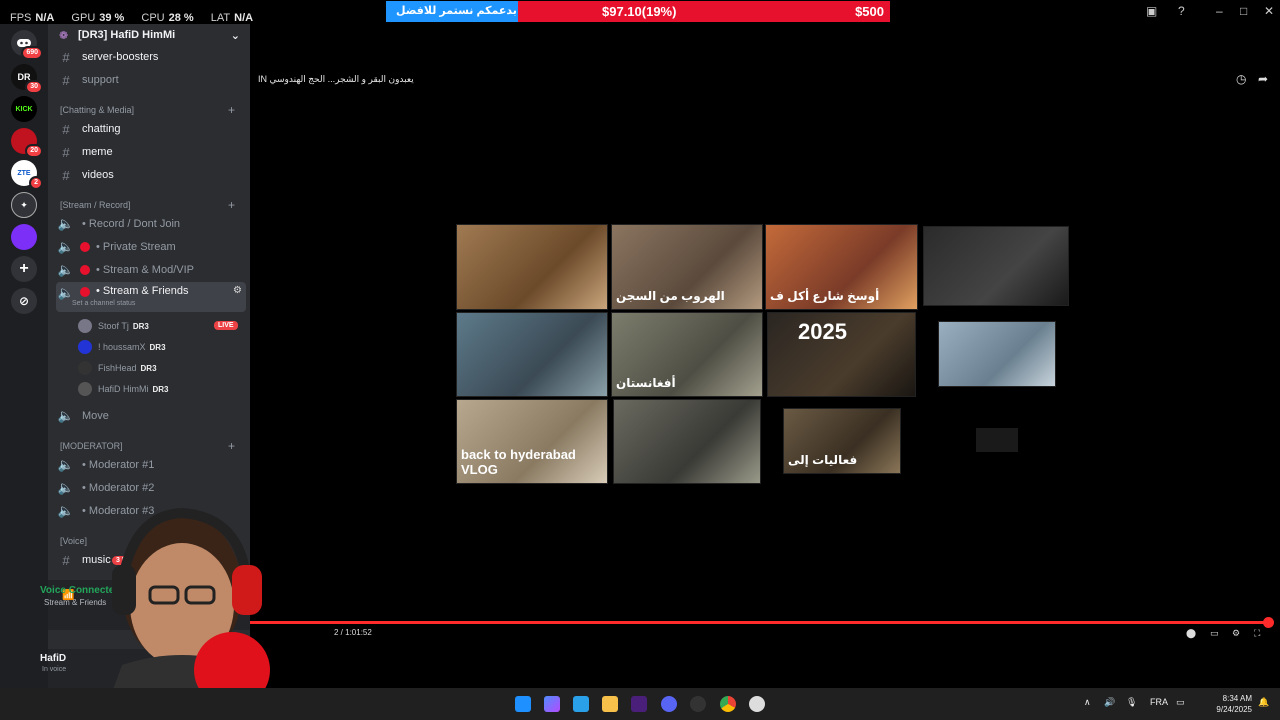  I want to click on server-kick: KICK, so click(24, 109).